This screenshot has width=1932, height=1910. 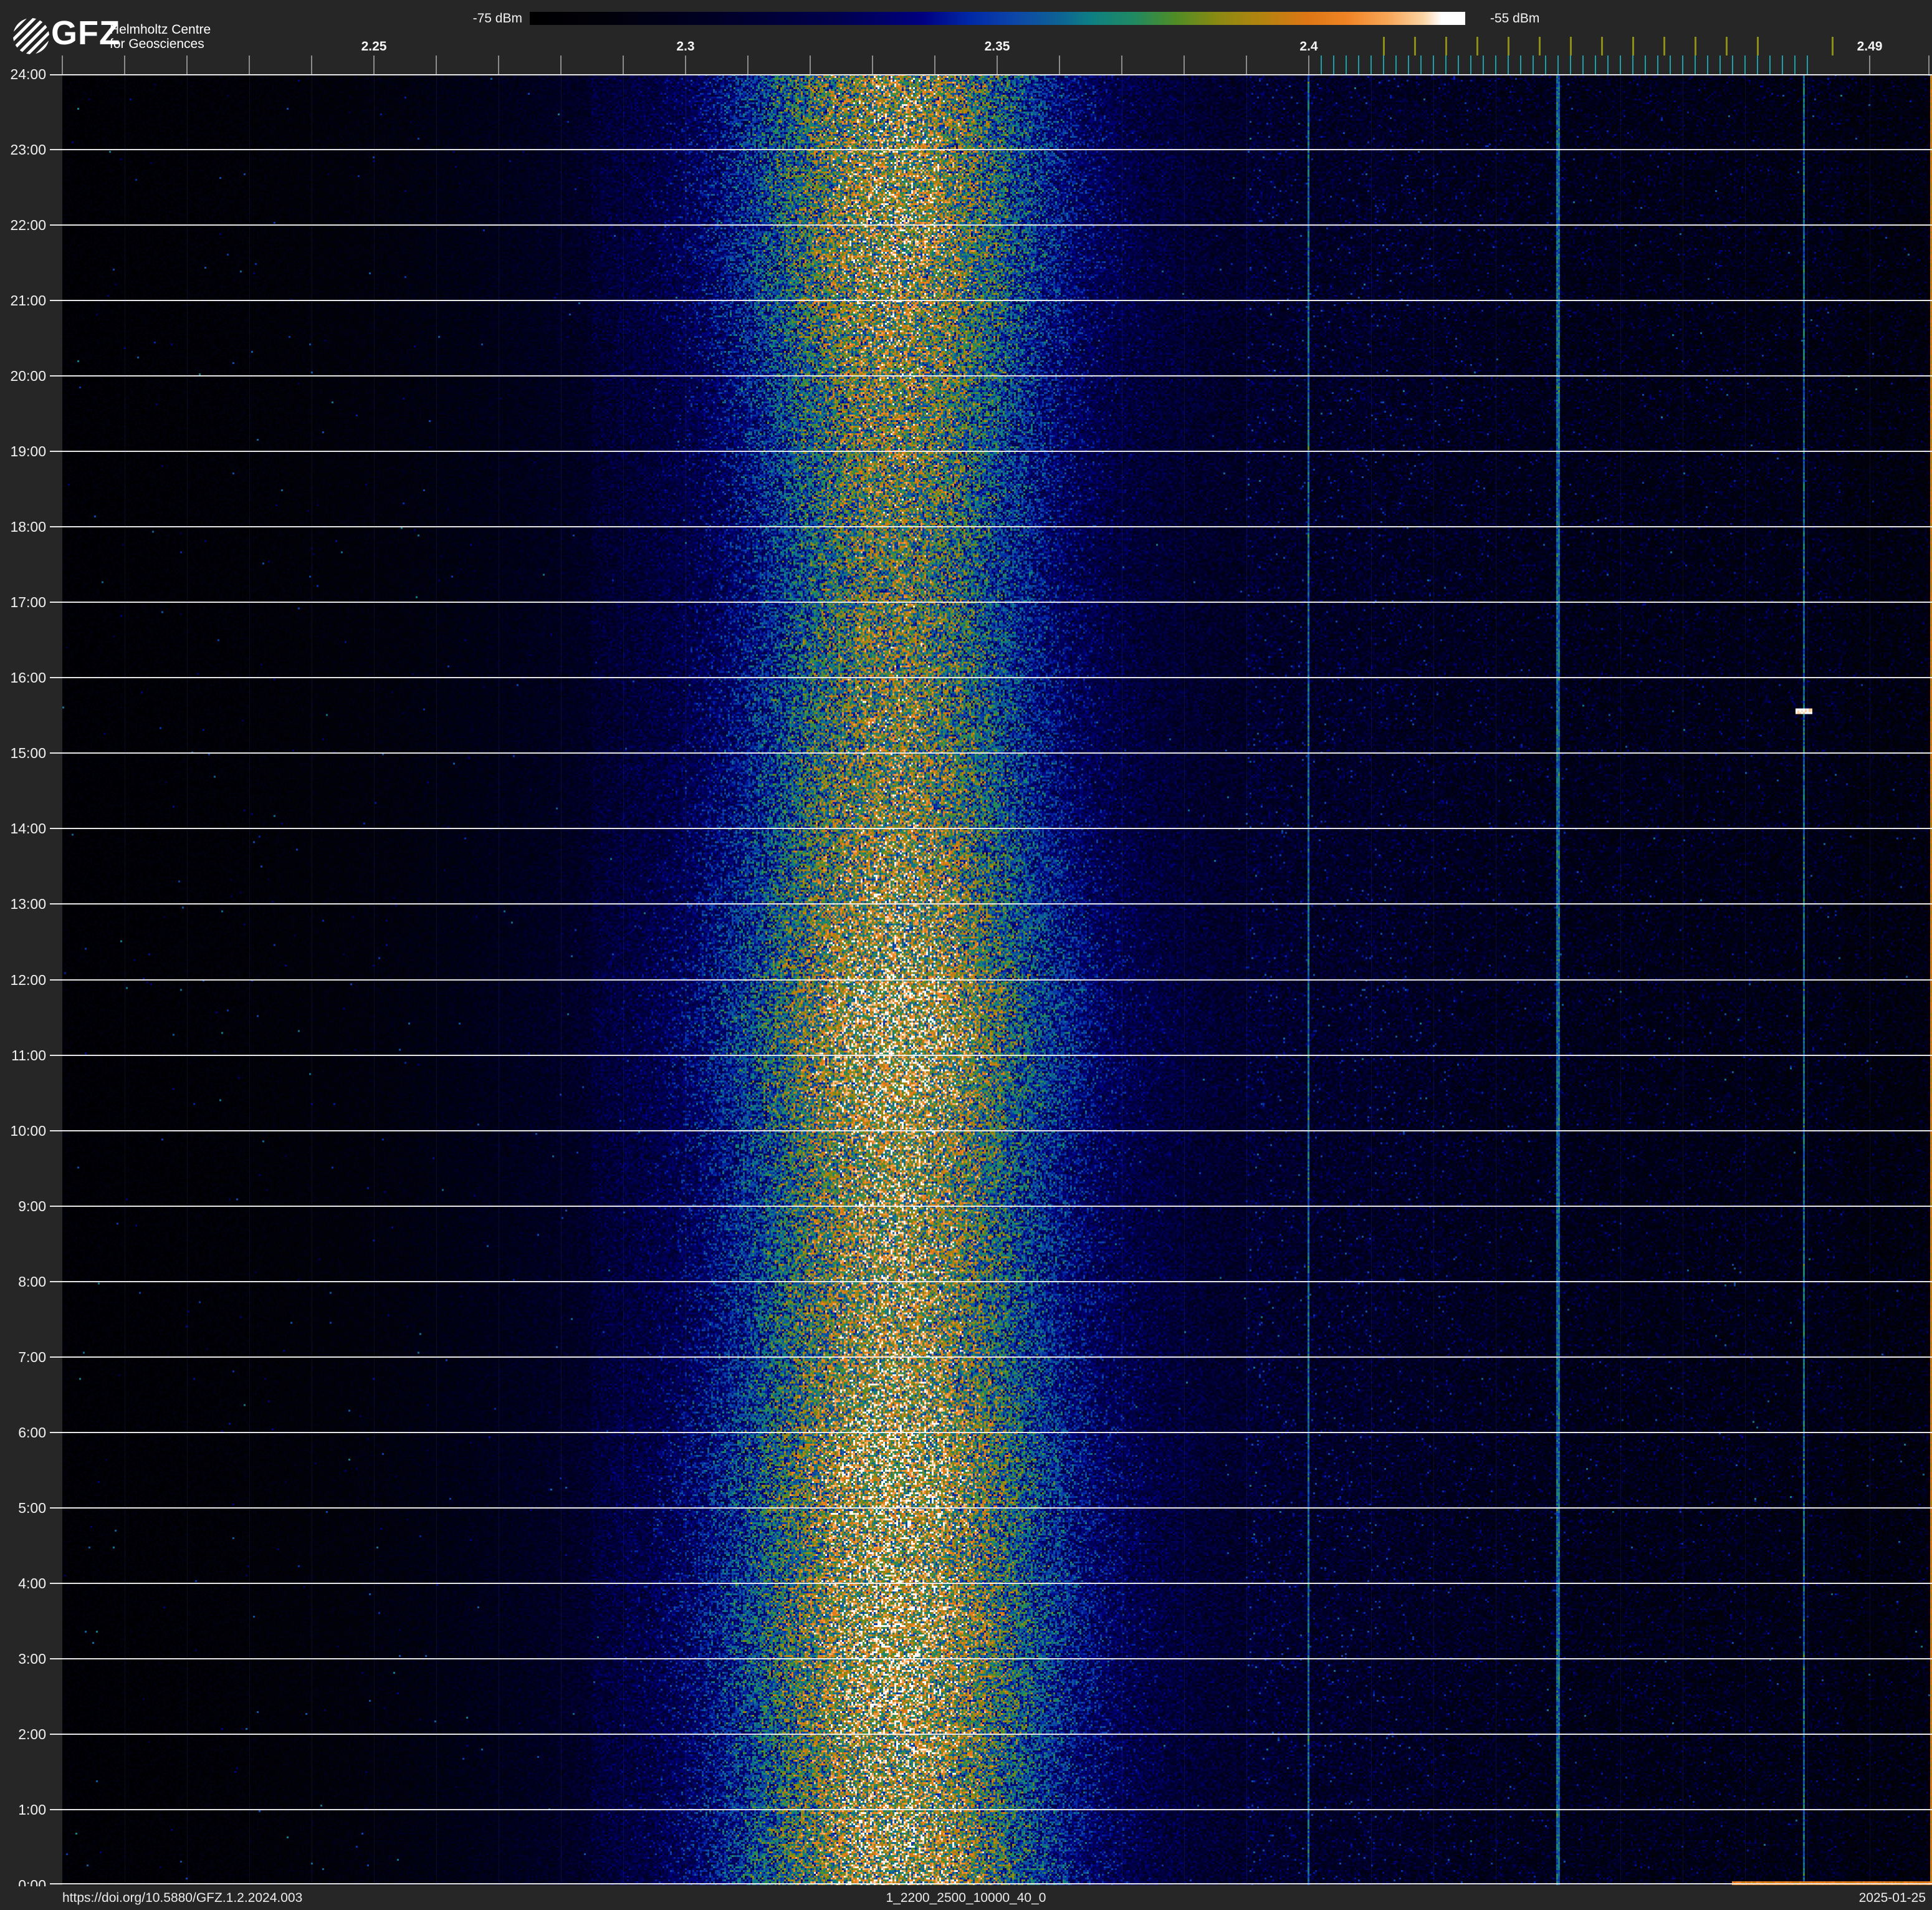 What do you see at coordinates (28, 150) in the screenshot?
I see `time-label: 23:00` at bounding box center [28, 150].